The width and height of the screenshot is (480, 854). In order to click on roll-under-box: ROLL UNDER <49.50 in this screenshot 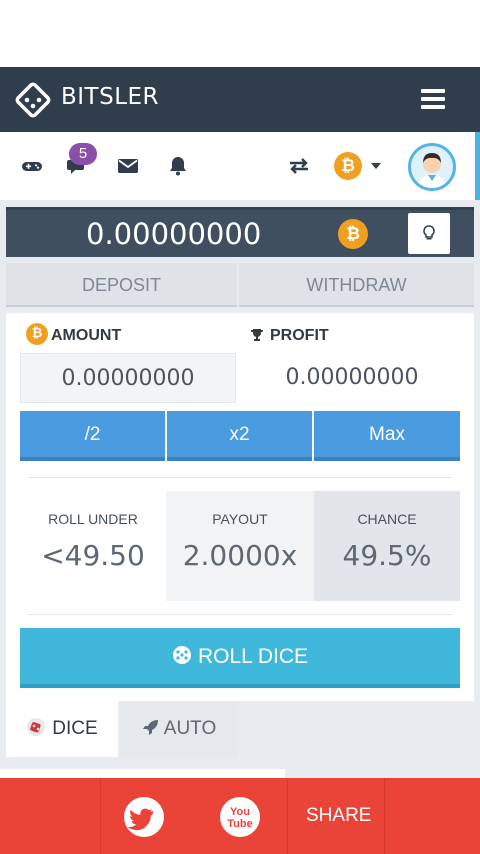, I will do `click(93, 546)`.